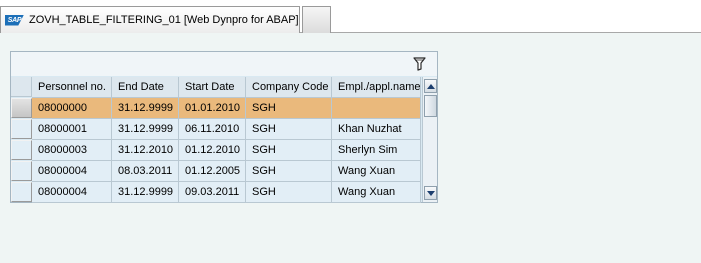  Describe the element at coordinates (376, 150) in the screenshot. I see `cell-empl-name: Sherlyn Sim` at that location.